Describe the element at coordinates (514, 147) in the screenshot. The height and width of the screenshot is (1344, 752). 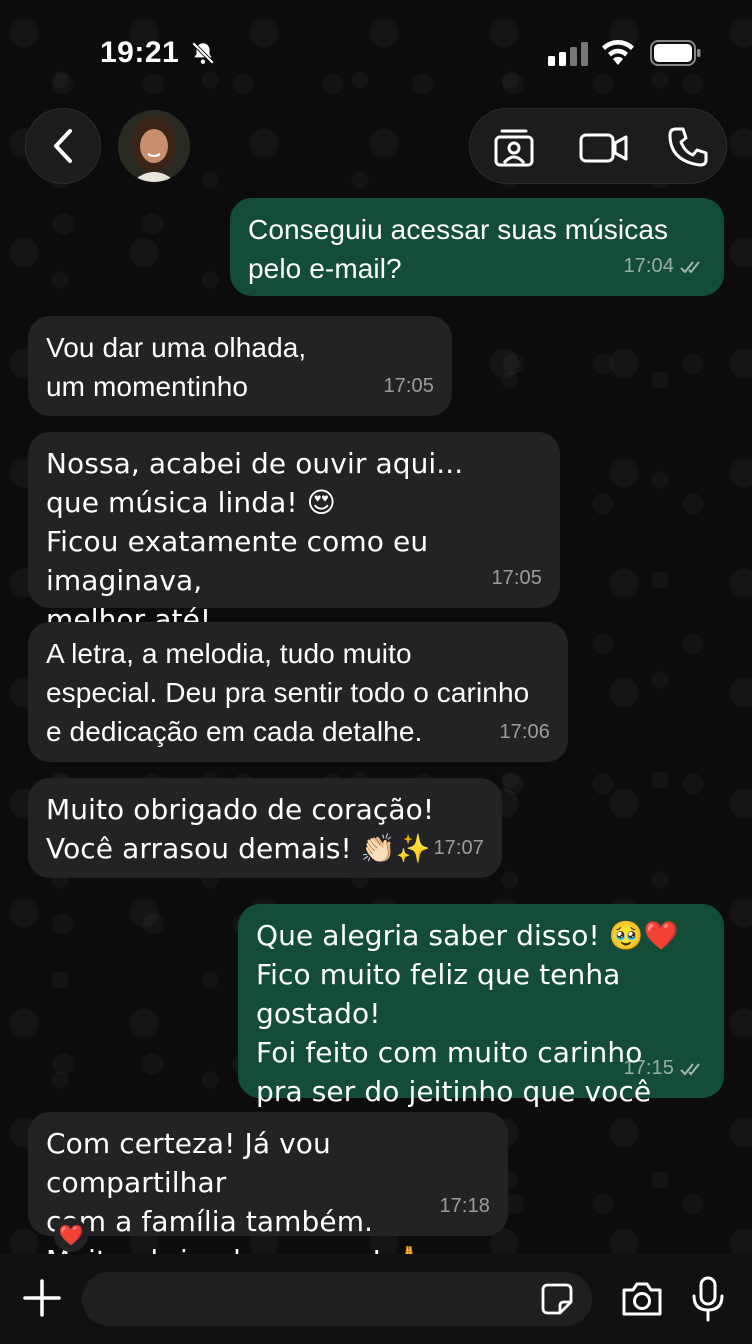
I see `contact-card-icon` at that location.